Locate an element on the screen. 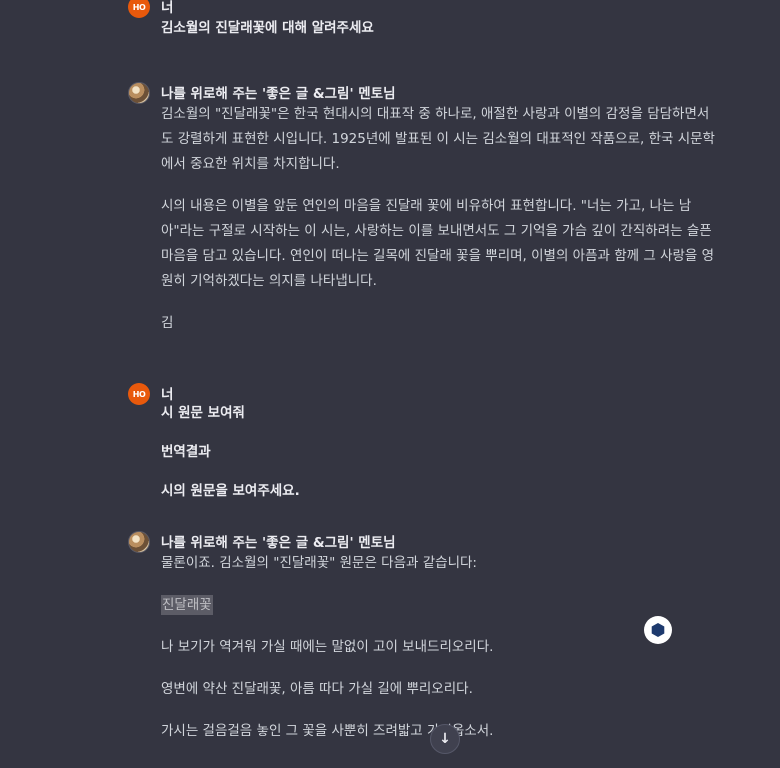 The width and height of the screenshot is (780, 768). poem-title: 진달래꽃 is located at coordinates (441, 605).